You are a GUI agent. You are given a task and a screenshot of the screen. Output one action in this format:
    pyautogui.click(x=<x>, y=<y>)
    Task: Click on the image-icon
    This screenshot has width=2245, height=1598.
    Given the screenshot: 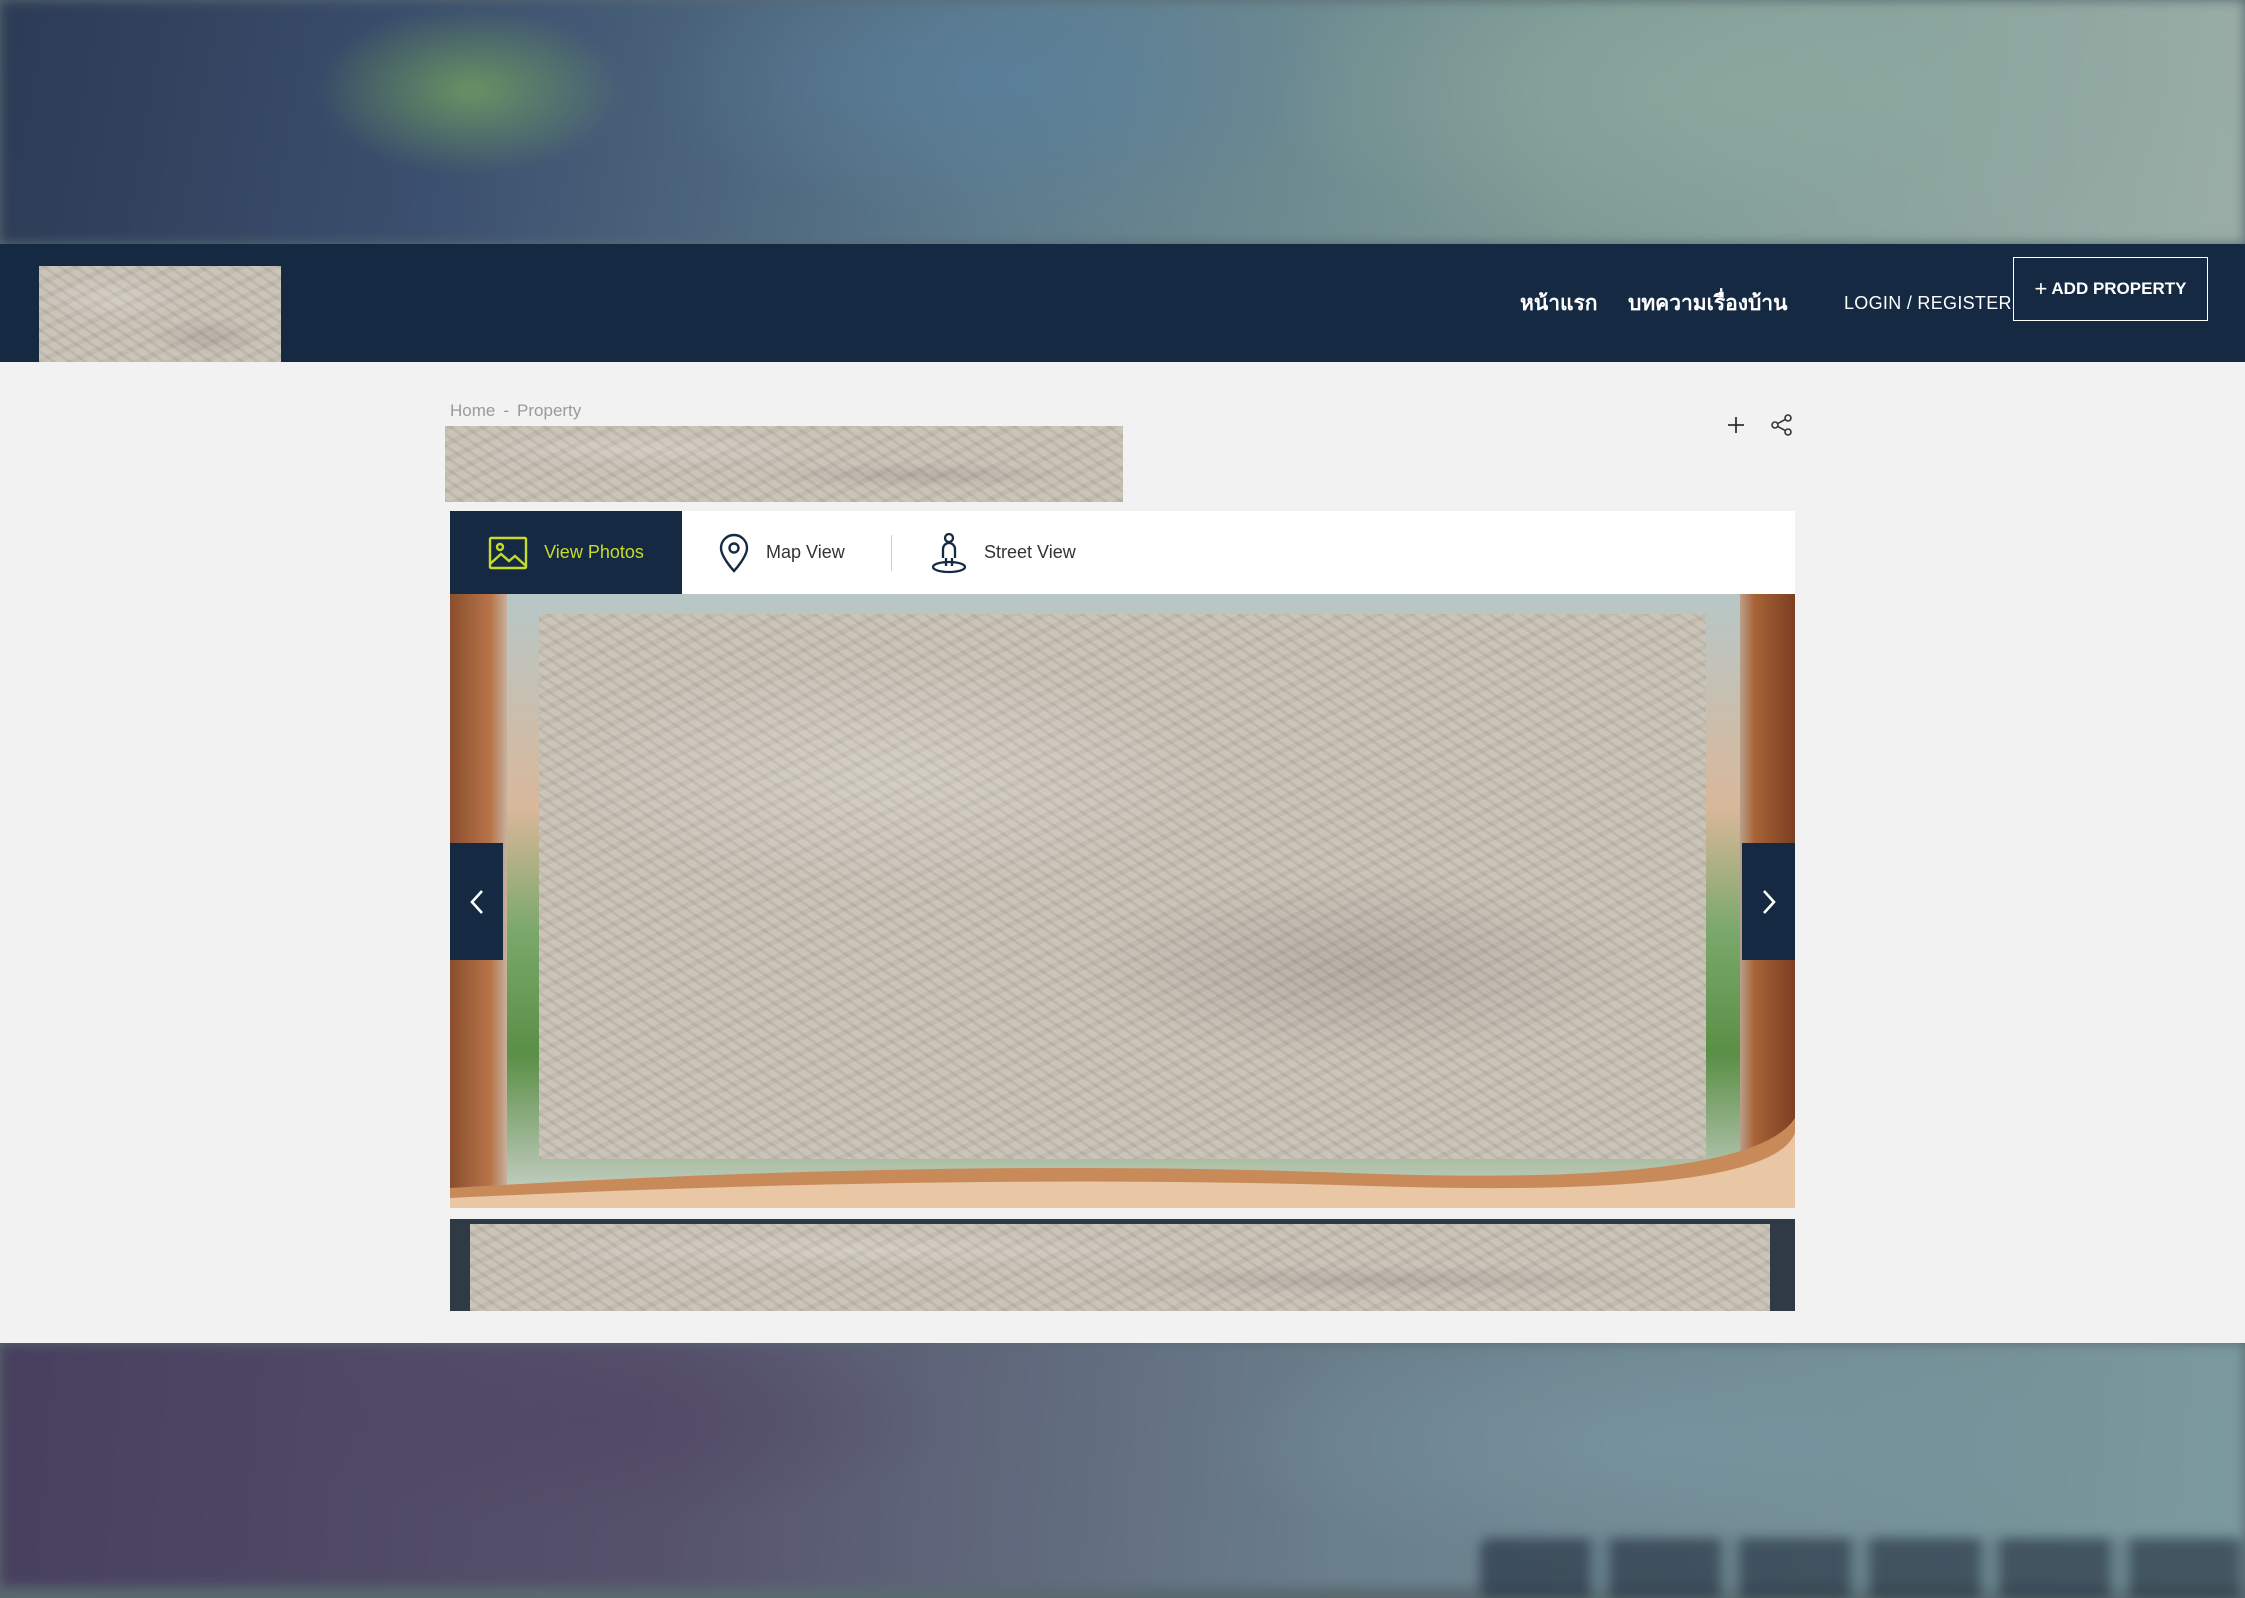 What is the action you would take?
    pyautogui.click(x=508, y=552)
    